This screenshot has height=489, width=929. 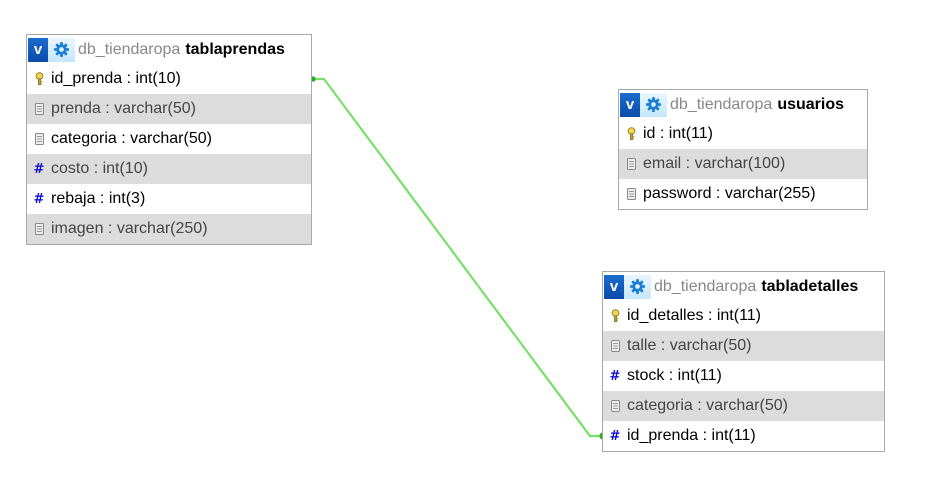 I want to click on table-header: v db_tiendaropa usuarios, so click(x=743, y=104).